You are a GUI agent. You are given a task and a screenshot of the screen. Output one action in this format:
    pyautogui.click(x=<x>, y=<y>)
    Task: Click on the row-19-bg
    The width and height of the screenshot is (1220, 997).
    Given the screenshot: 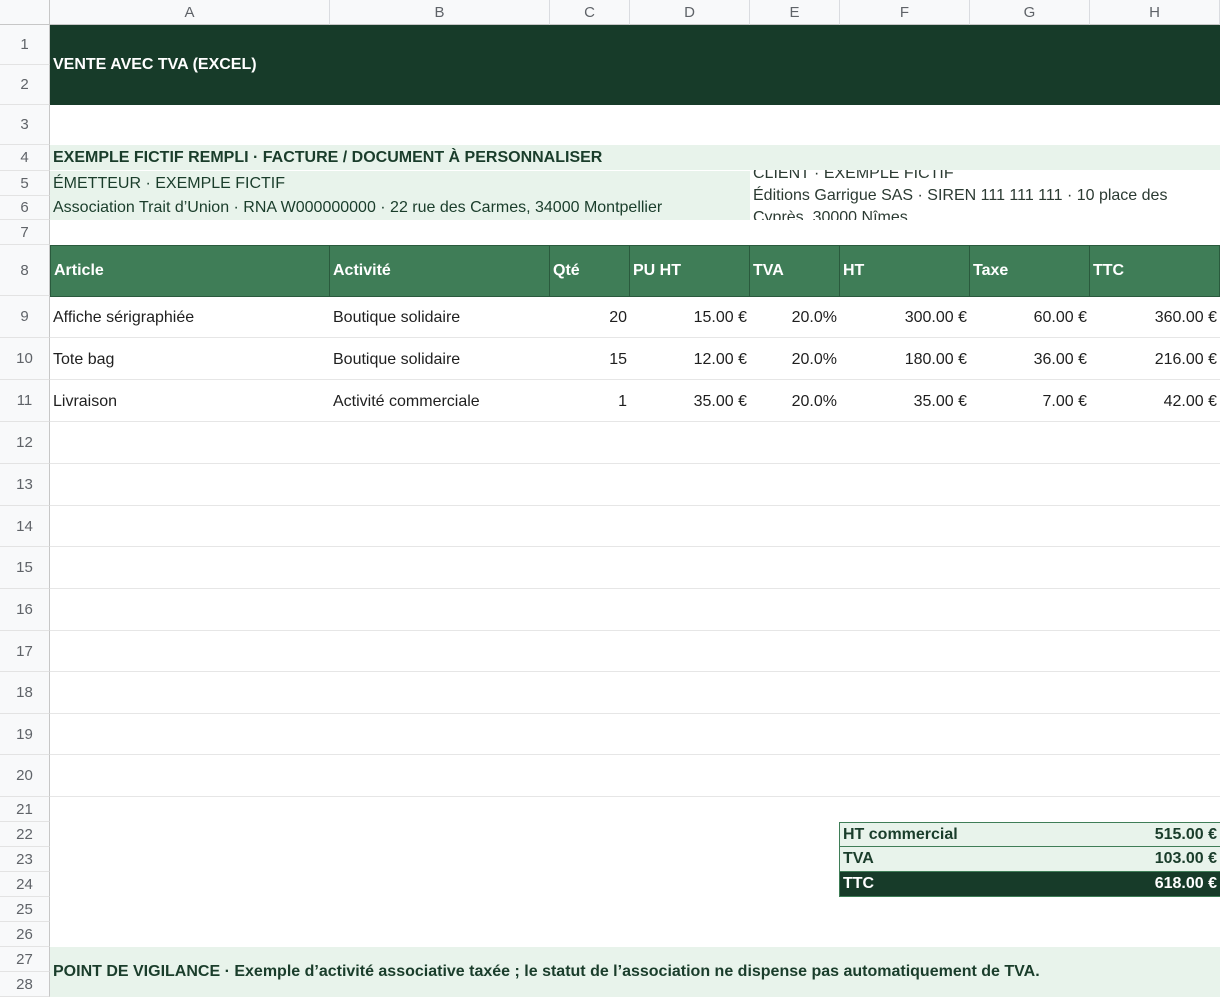 What is the action you would take?
    pyautogui.click(x=635, y=734)
    